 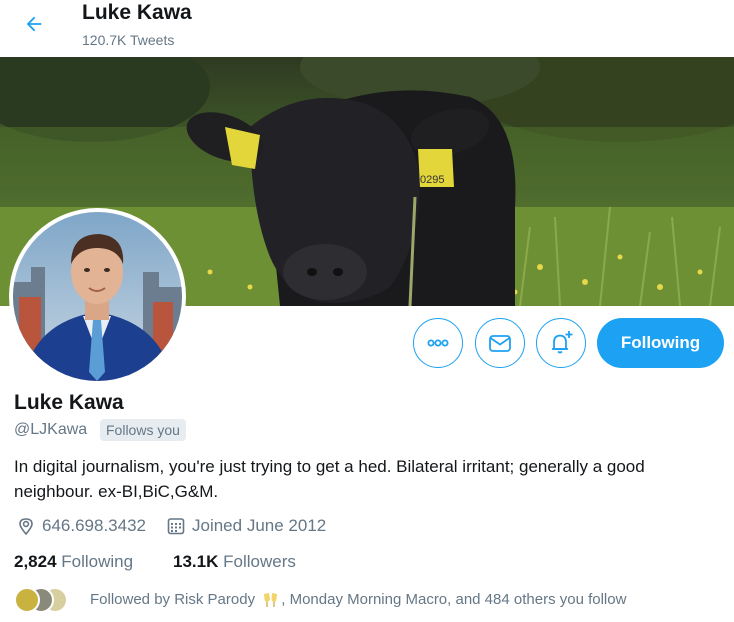 I want to click on arrow-left-icon, so click(x=34, y=24).